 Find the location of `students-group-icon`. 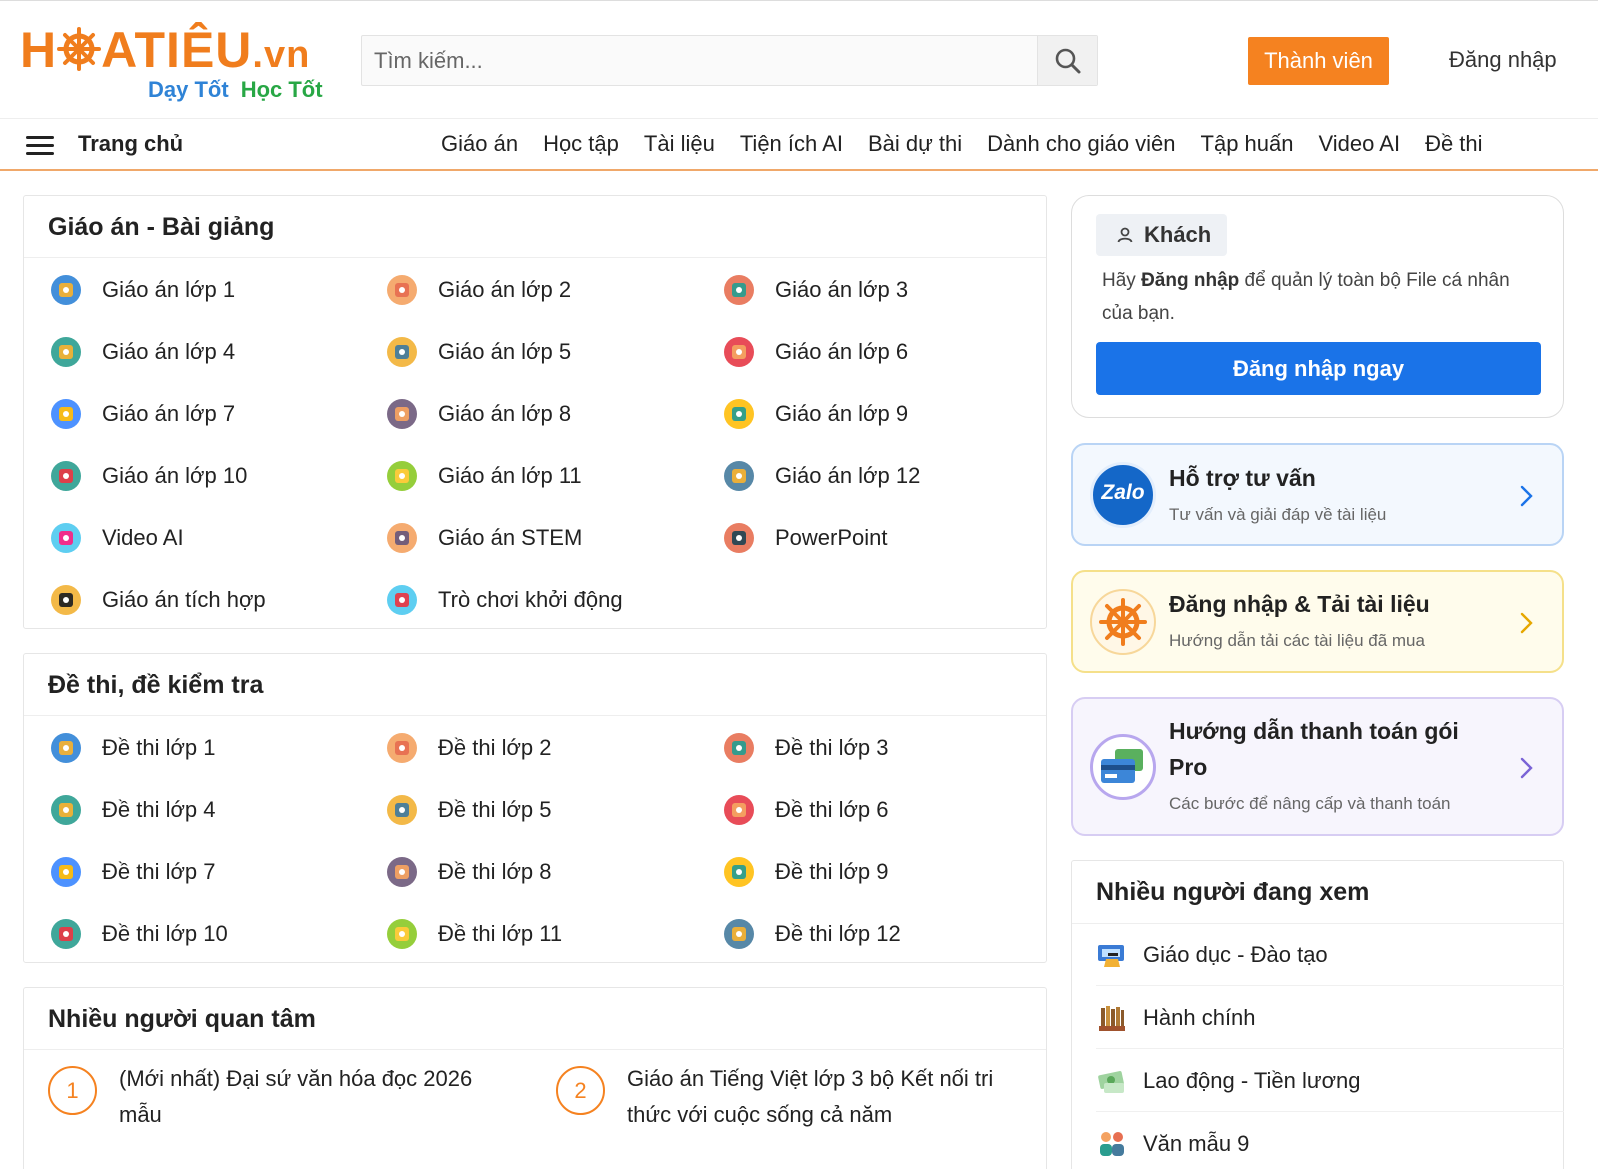

students-group-icon is located at coordinates (402, 476).